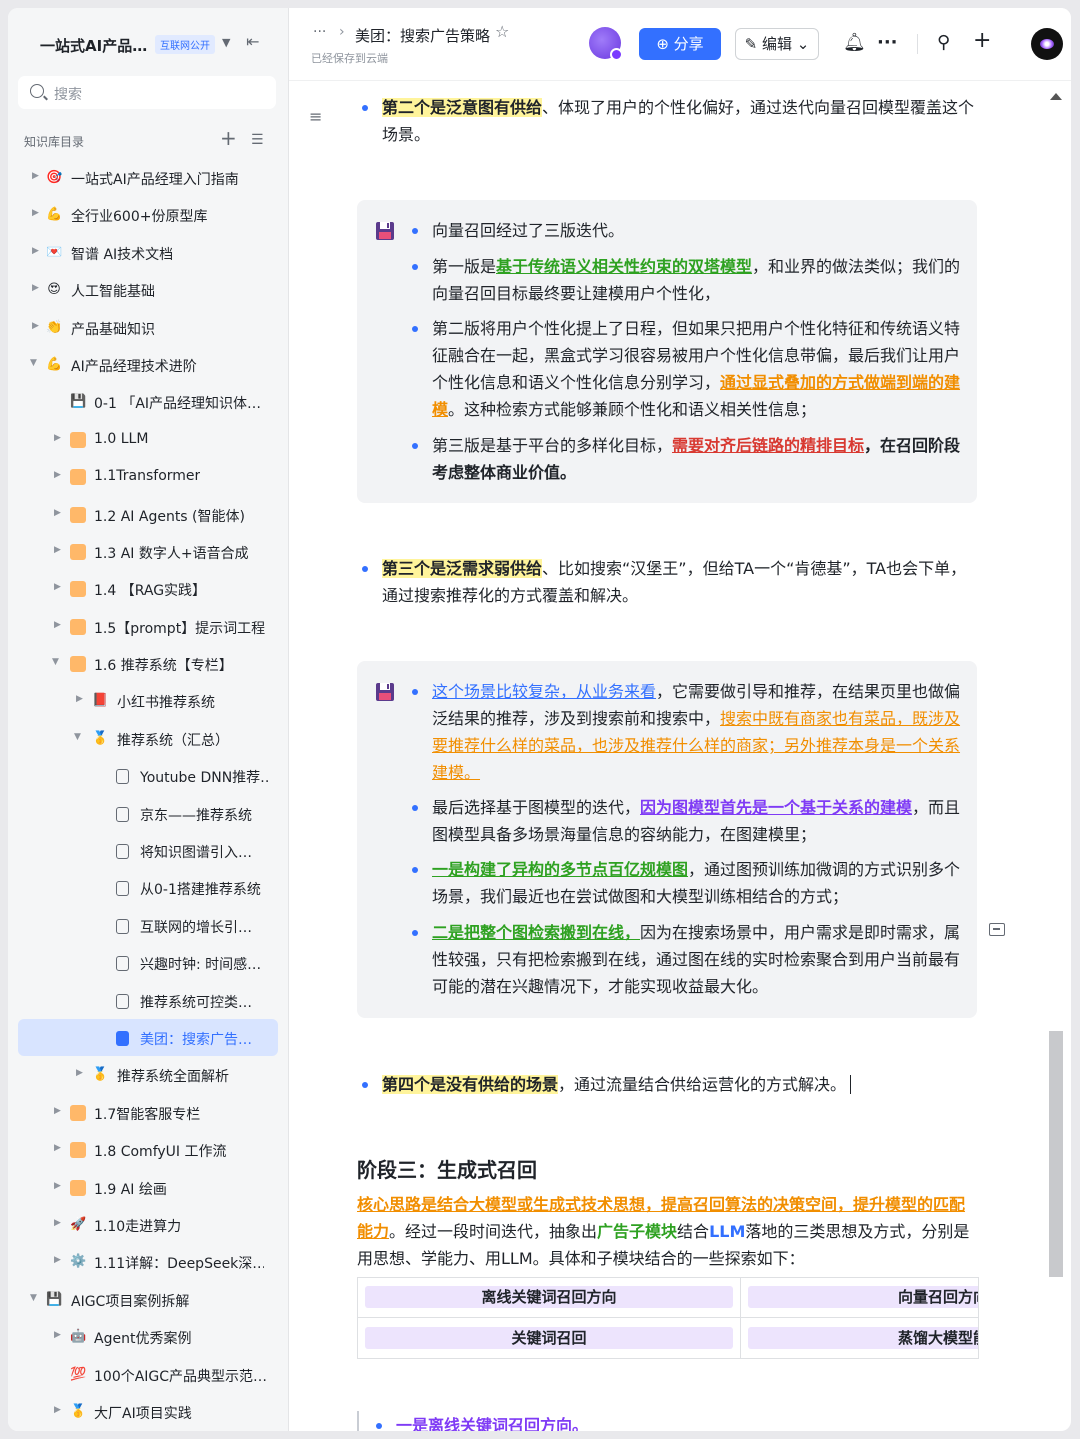 Image resolution: width=1080 pixels, height=1439 pixels. I want to click on table-cell: 向量召回方向, so click(863, 1297).